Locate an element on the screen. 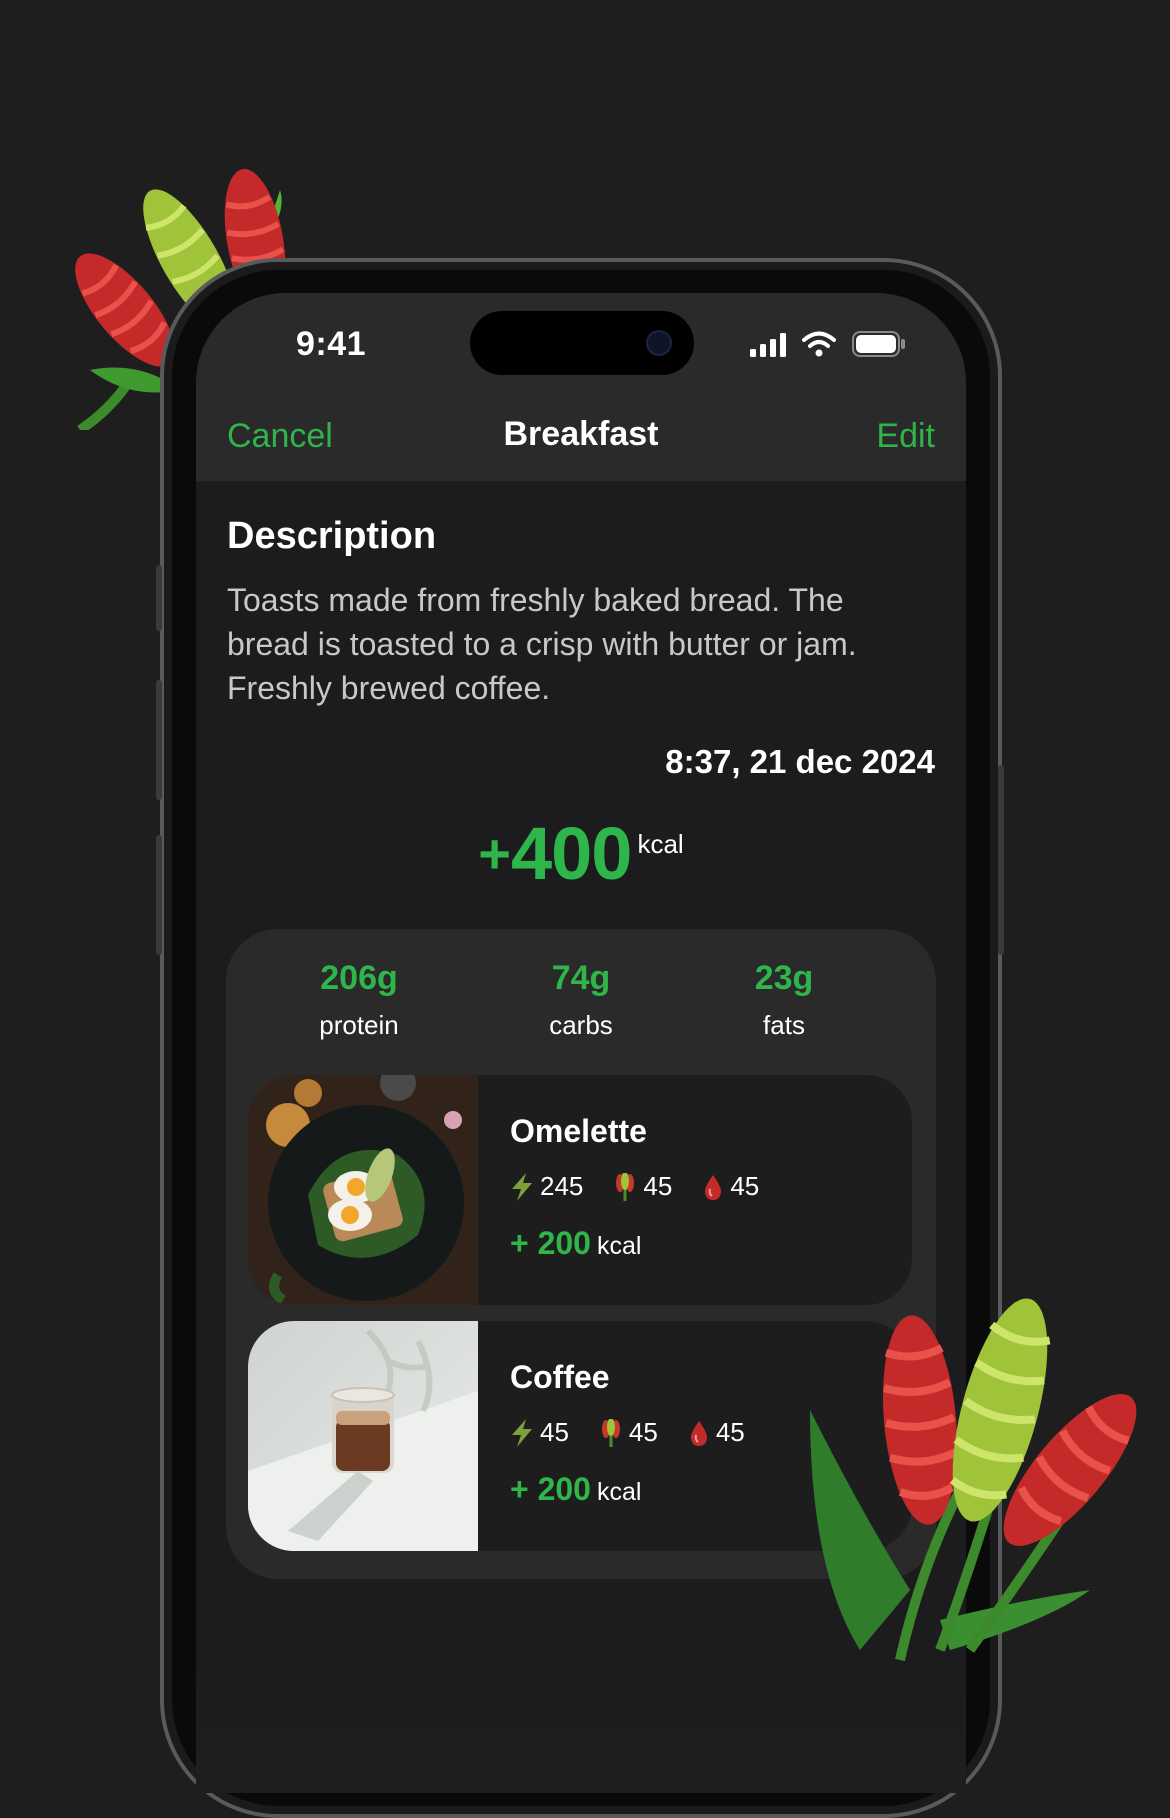 This screenshot has width=1170, height=1818. macro-label: protein is located at coordinates (359, 1025).